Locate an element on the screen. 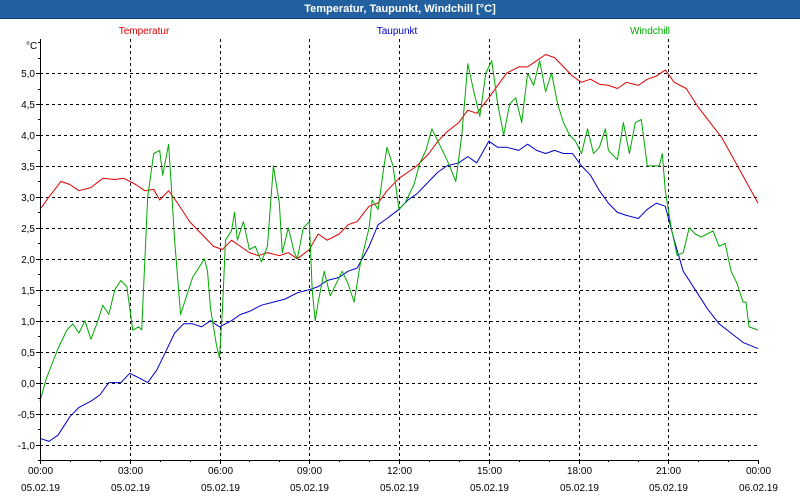  y-tick-label: 1,0 is located at coordinates (28, 322).